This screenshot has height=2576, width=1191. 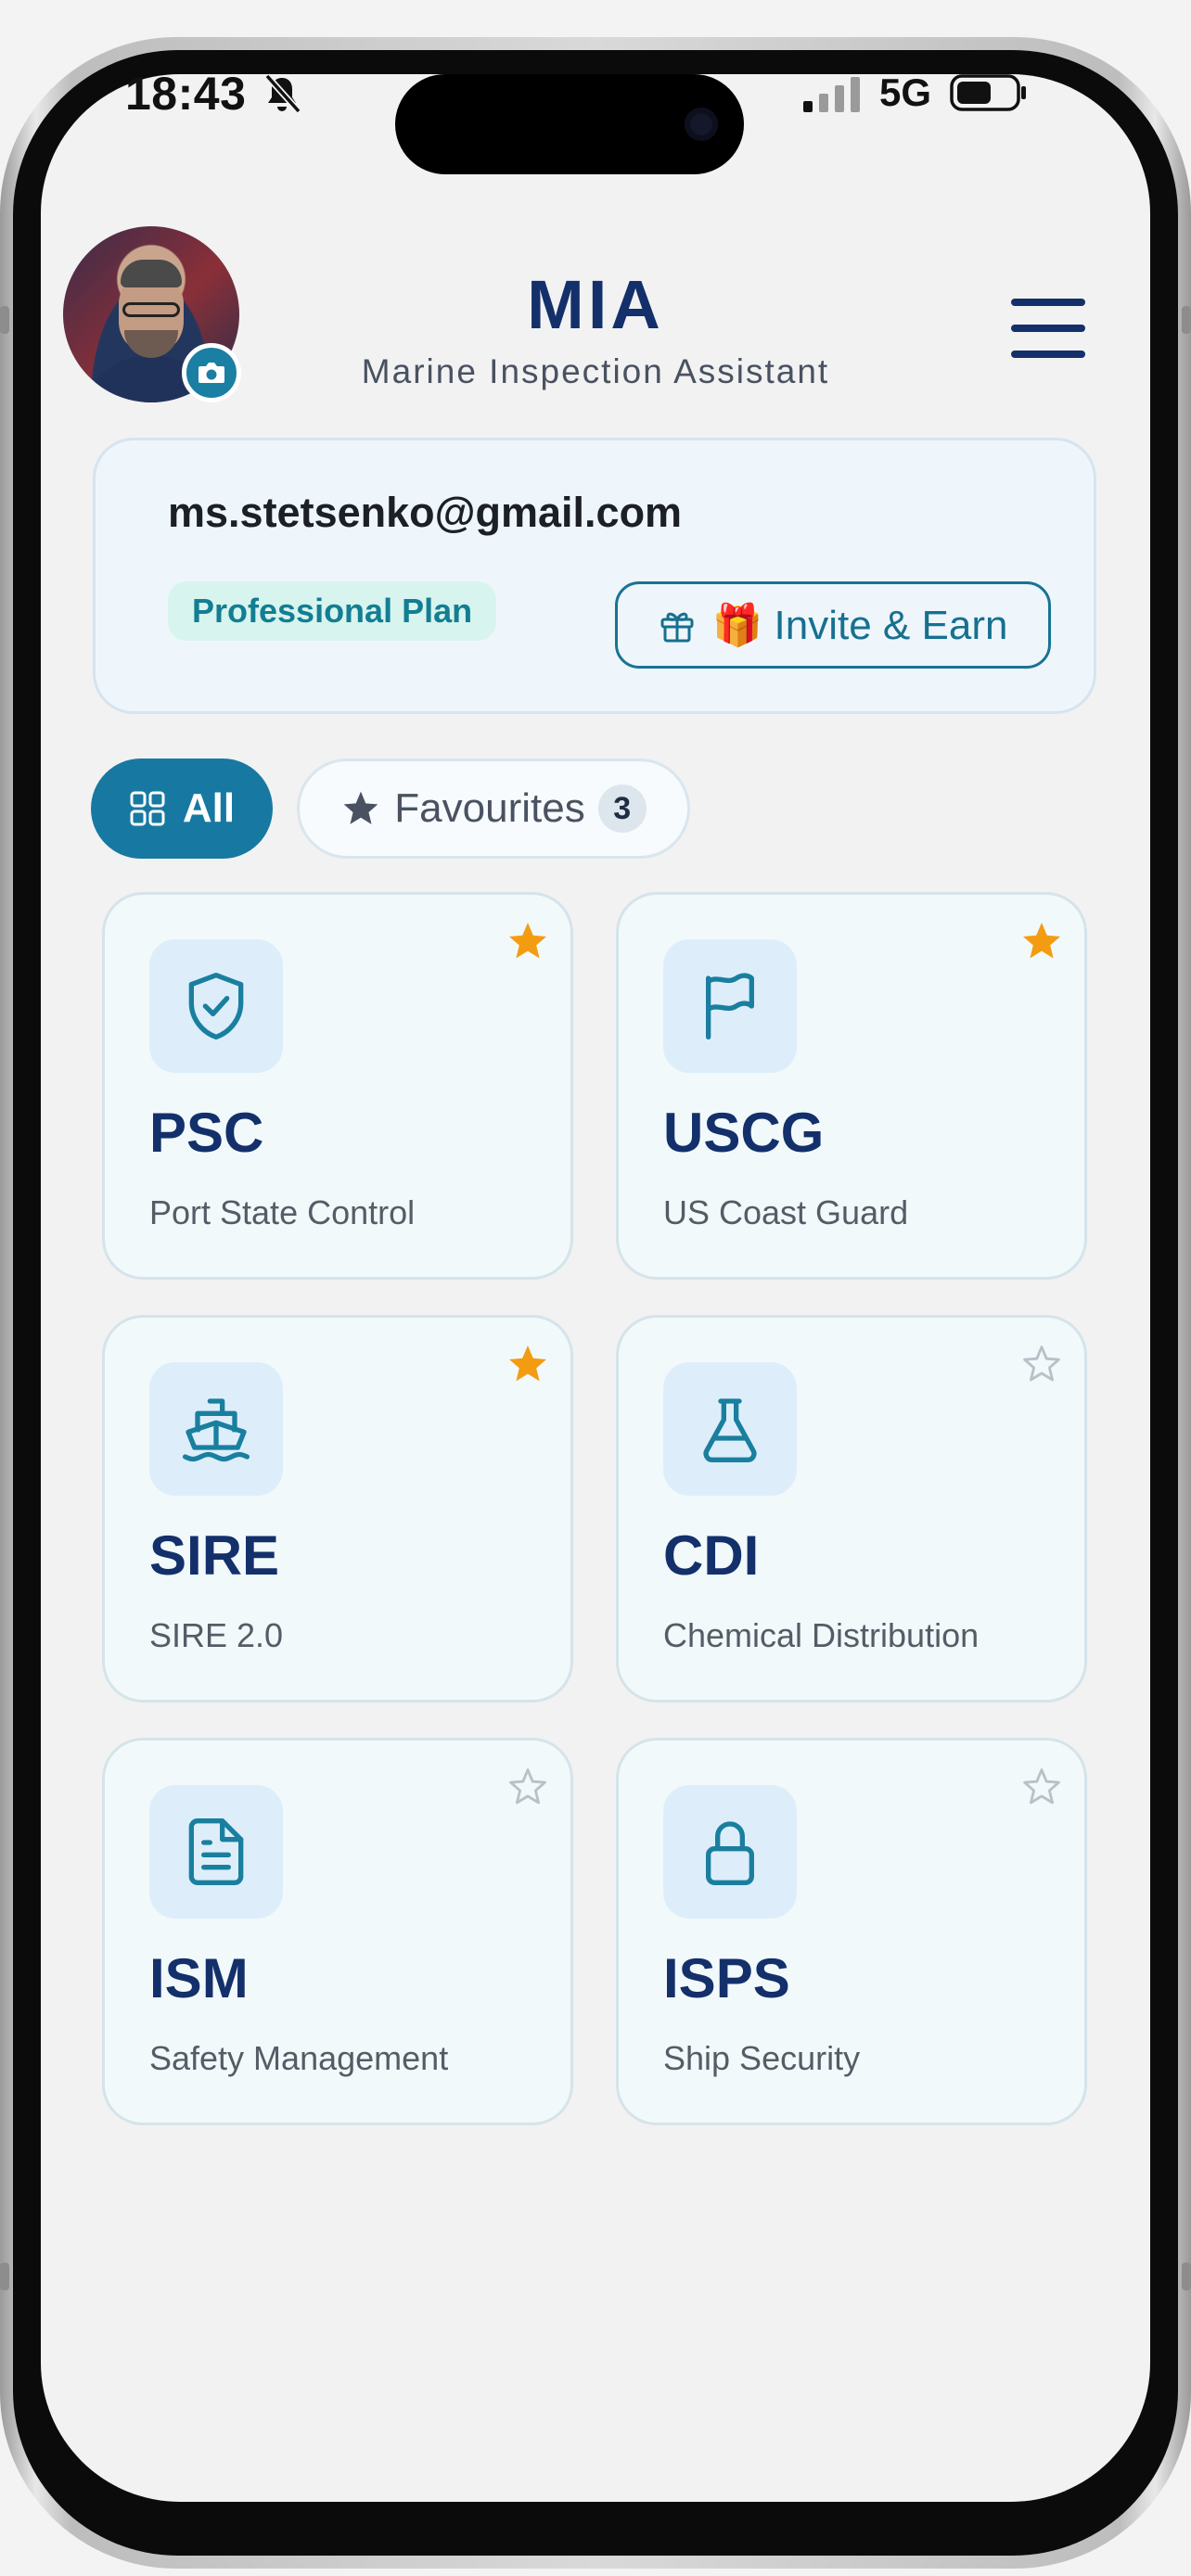 I want to click on ship-icon, so click(x=216, y=1430).